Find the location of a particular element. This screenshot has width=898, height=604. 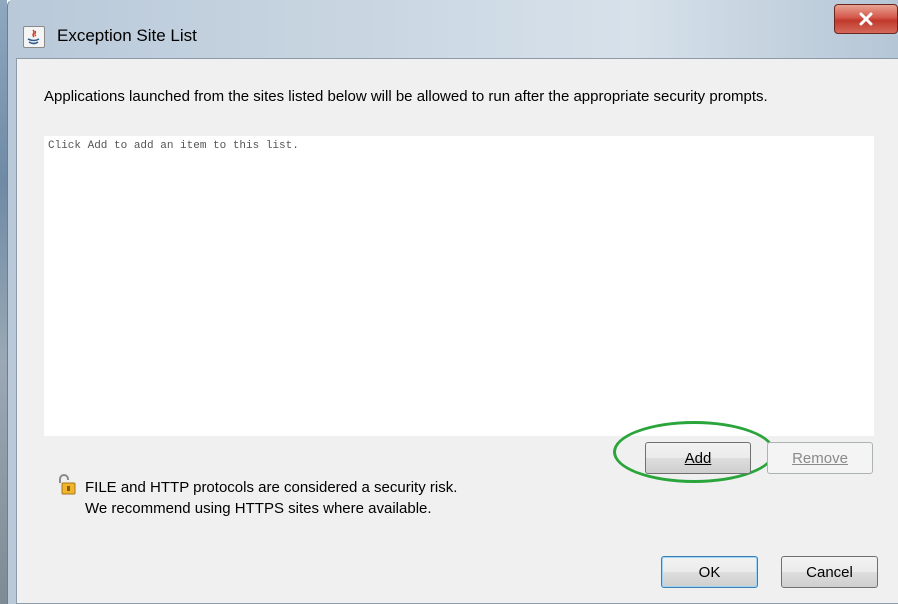

close-button is located at coordinates (866, 19).